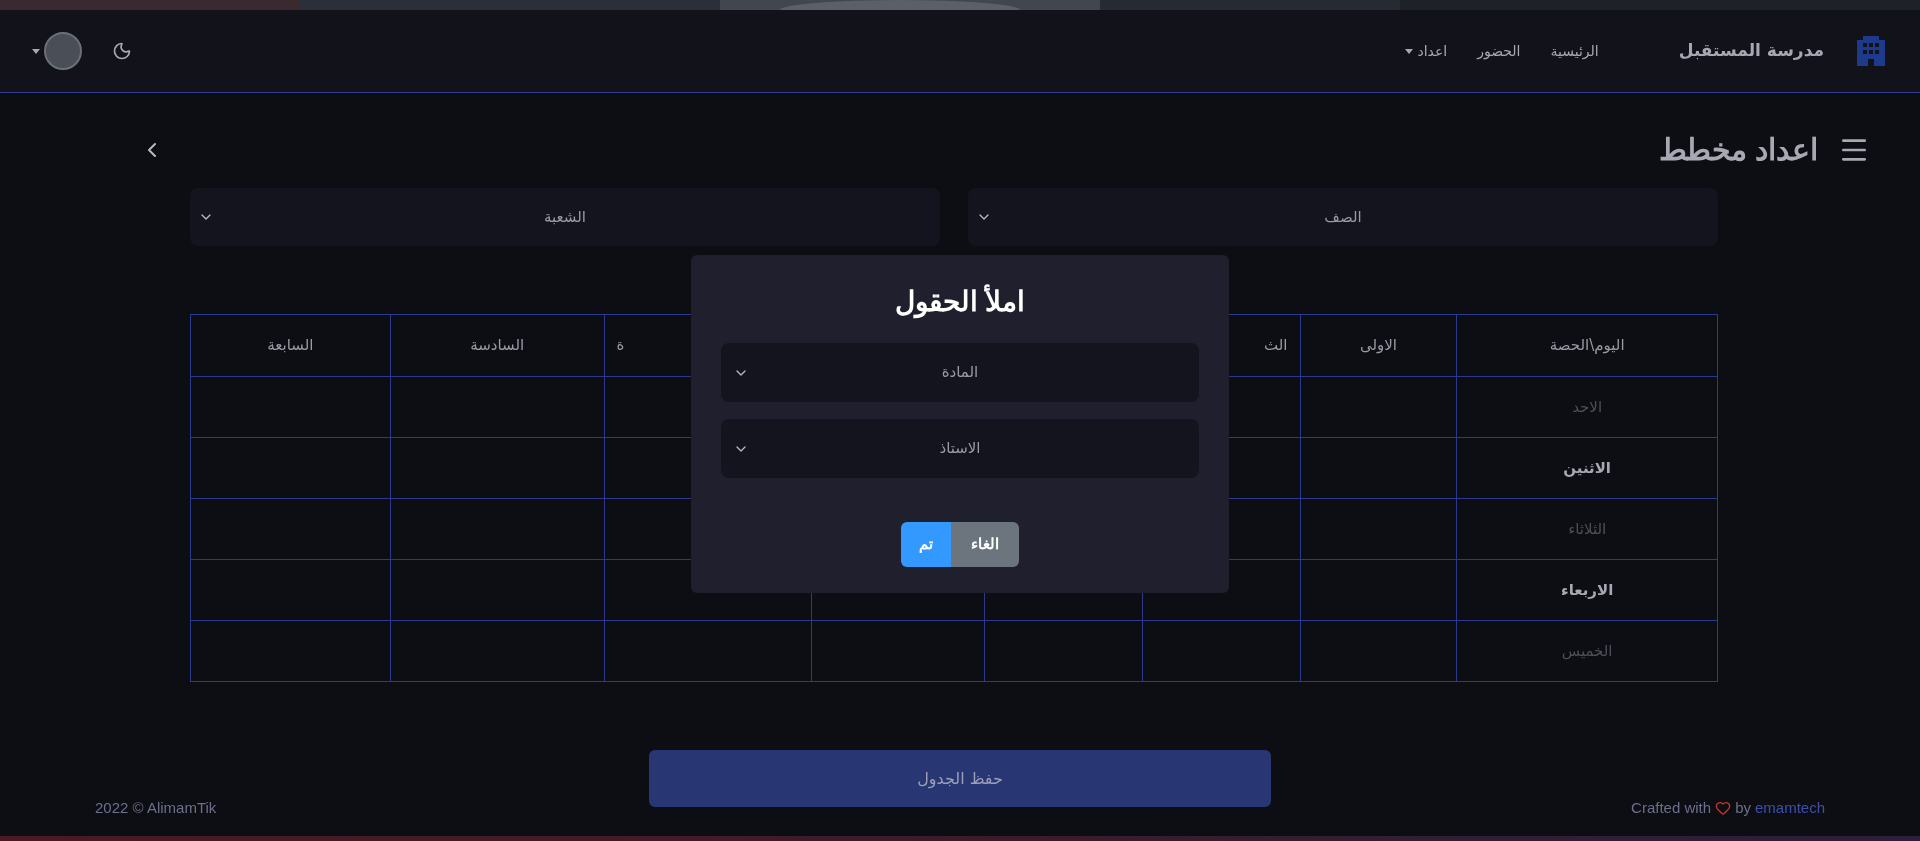 The image size is (1920, 841). What do you see at coordinates (1499, 51) in the screenshot?
I see `nav-link: الحضور` at bounding box center [1499, 51].